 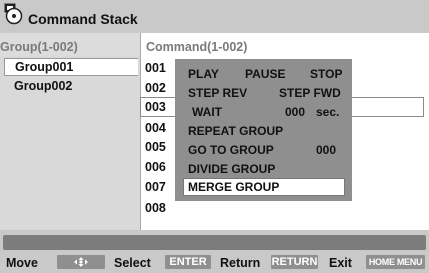 I want to click on menu-item-divide-group: DIVIDE GROUP, so click(x=231, y=169).